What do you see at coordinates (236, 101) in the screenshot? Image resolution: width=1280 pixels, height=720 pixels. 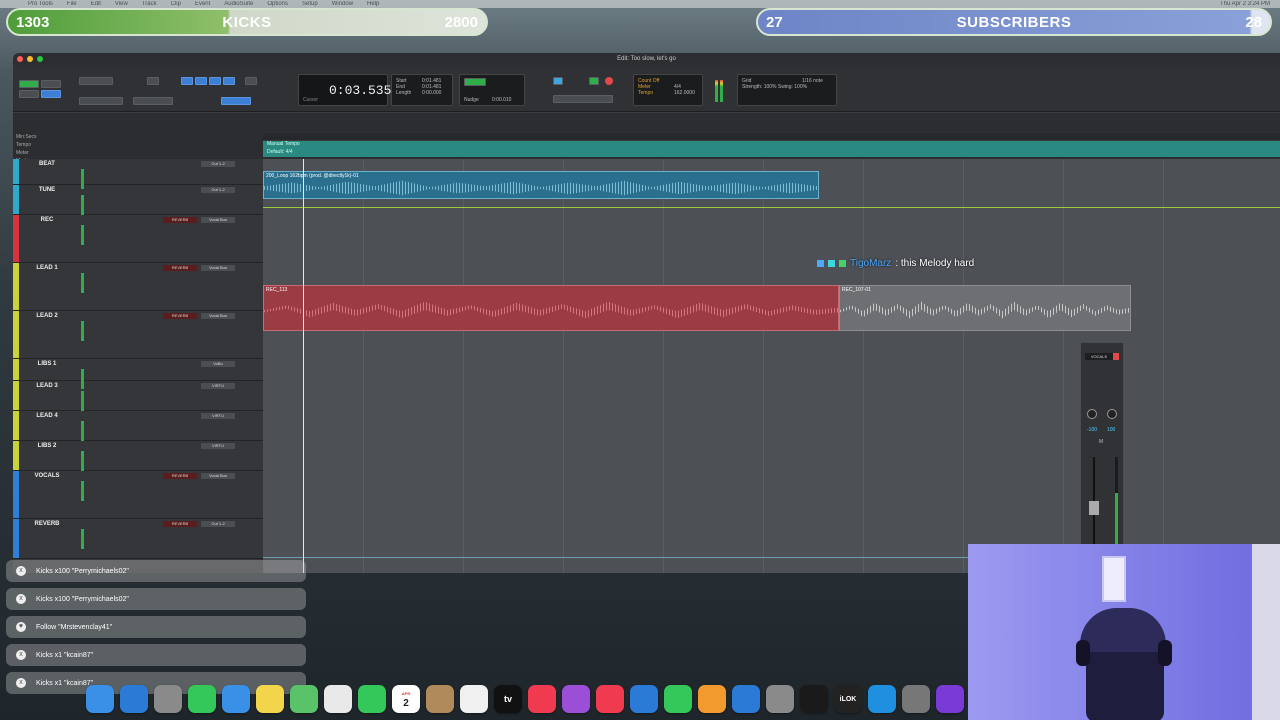 I see `tab-to-transient-button` at bounding box center [236, 101].